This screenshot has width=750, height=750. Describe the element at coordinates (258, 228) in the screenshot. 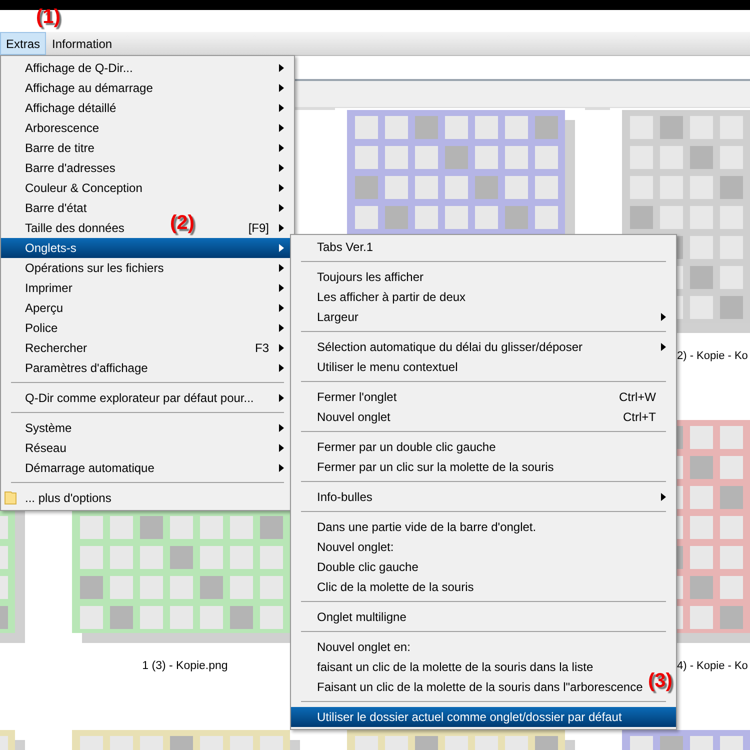

I see `shortcut-text: [F9]` at that location.